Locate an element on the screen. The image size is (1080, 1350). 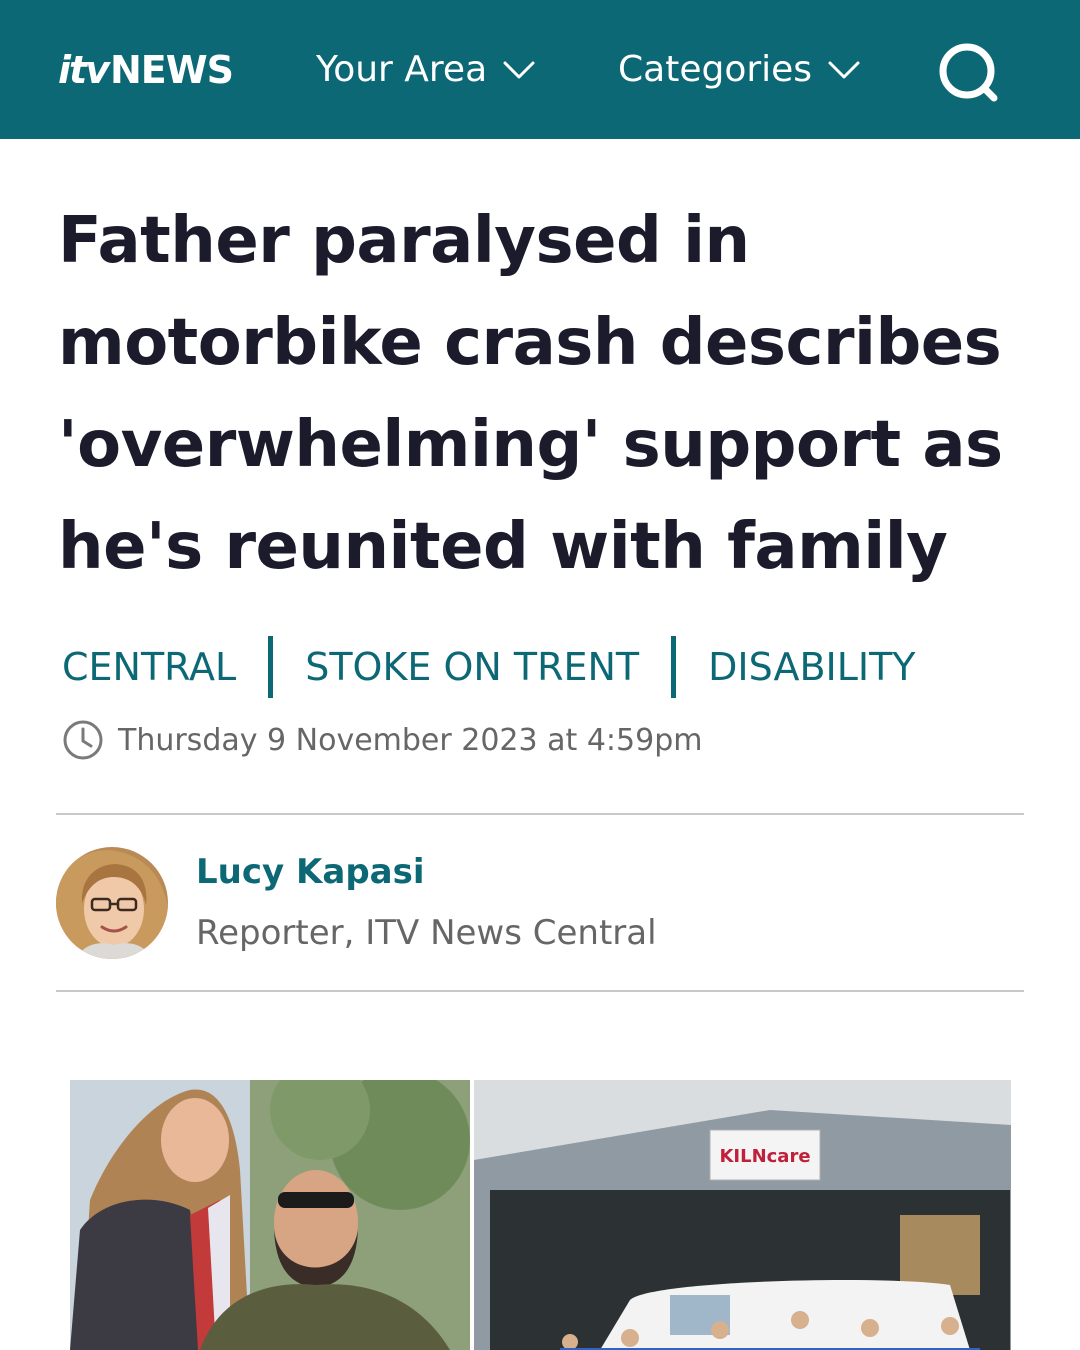
timestamp-text: Thursday 9 November 2023 at 4:59pm is located at coordinates (410, 740).